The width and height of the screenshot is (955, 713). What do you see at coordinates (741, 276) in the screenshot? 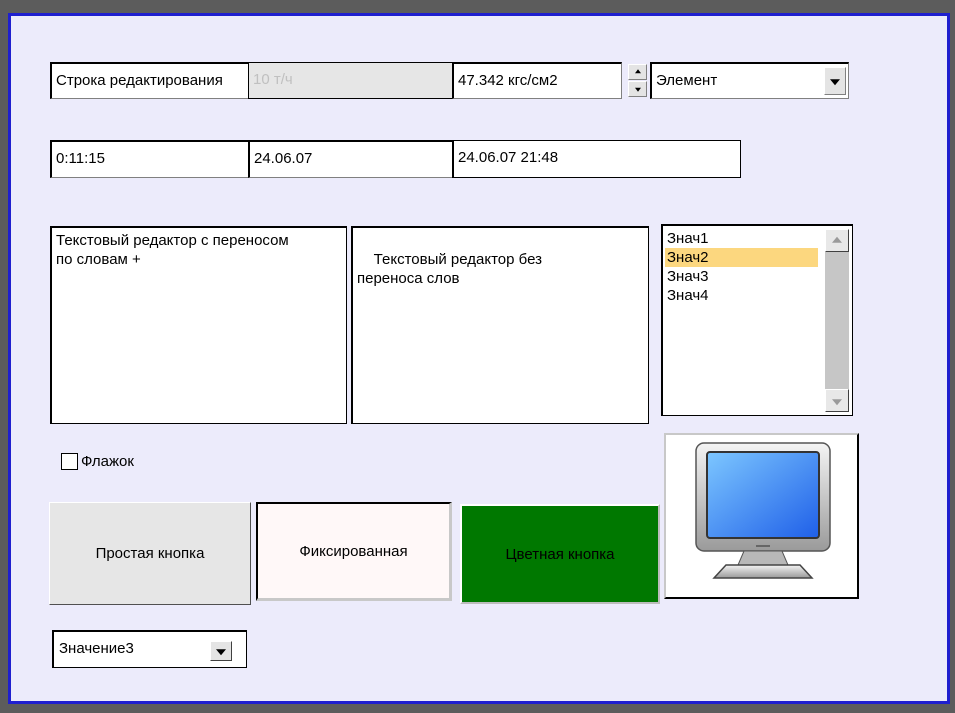
I see `listbox-item: Знач3` at bounding box center [741, 276].